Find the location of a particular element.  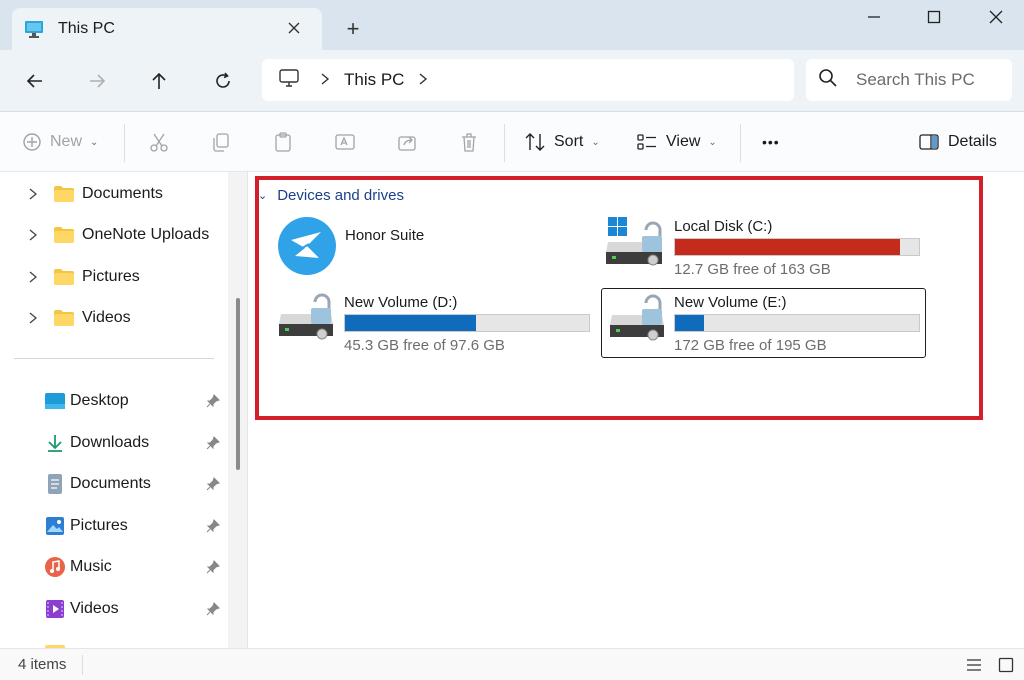

title-bar: This PC + is located at coordinates (512, 25).